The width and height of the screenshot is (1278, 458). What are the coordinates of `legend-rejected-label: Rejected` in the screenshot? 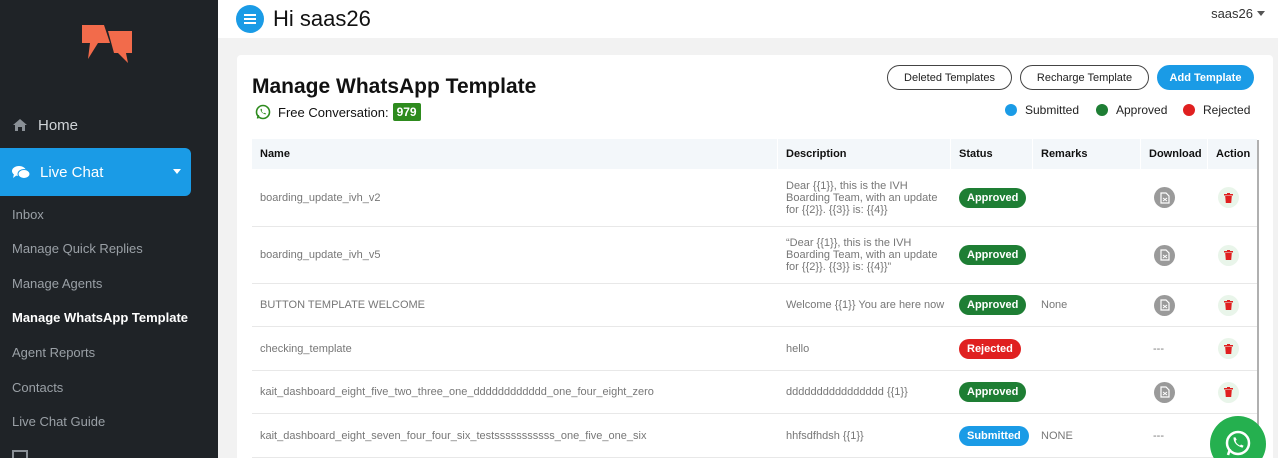 It's located at (1227, 110).